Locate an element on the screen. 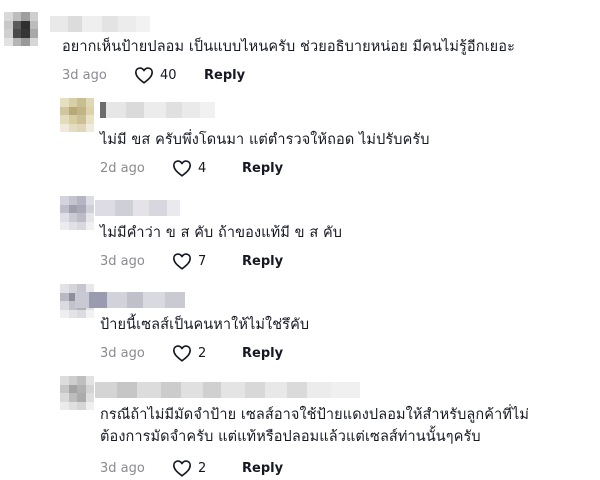  comment-text-line: ป้ายนี้เซลส์เป็นคนหาให้ไม่ใช่รึคับ is located at coordinates (205, 325).